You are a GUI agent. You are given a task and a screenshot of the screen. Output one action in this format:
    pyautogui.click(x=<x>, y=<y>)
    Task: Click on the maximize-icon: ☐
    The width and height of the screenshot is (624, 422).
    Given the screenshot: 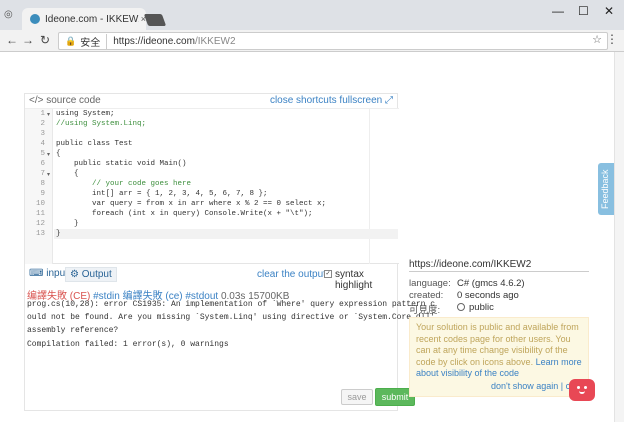 What is the action you would take?
    pyautogui.click(x=583, y=11)
    